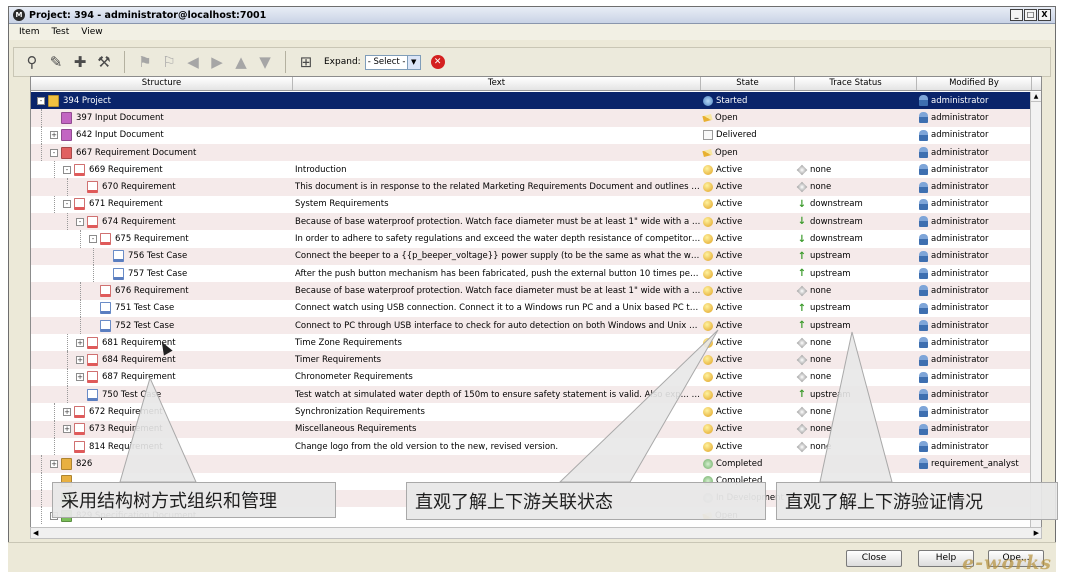  Describe the element at coordinates (413, 62) in the screenshot. I see `chevron-down-icon: ▼` at that location.